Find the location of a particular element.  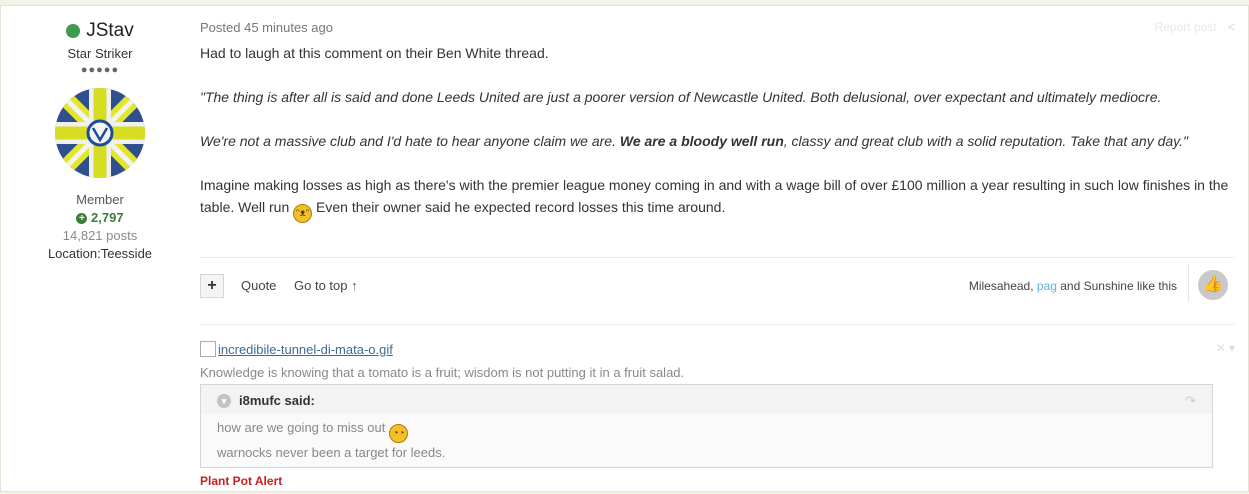

reputation-badge: + 2,797 is located at coordinates (100, 217).